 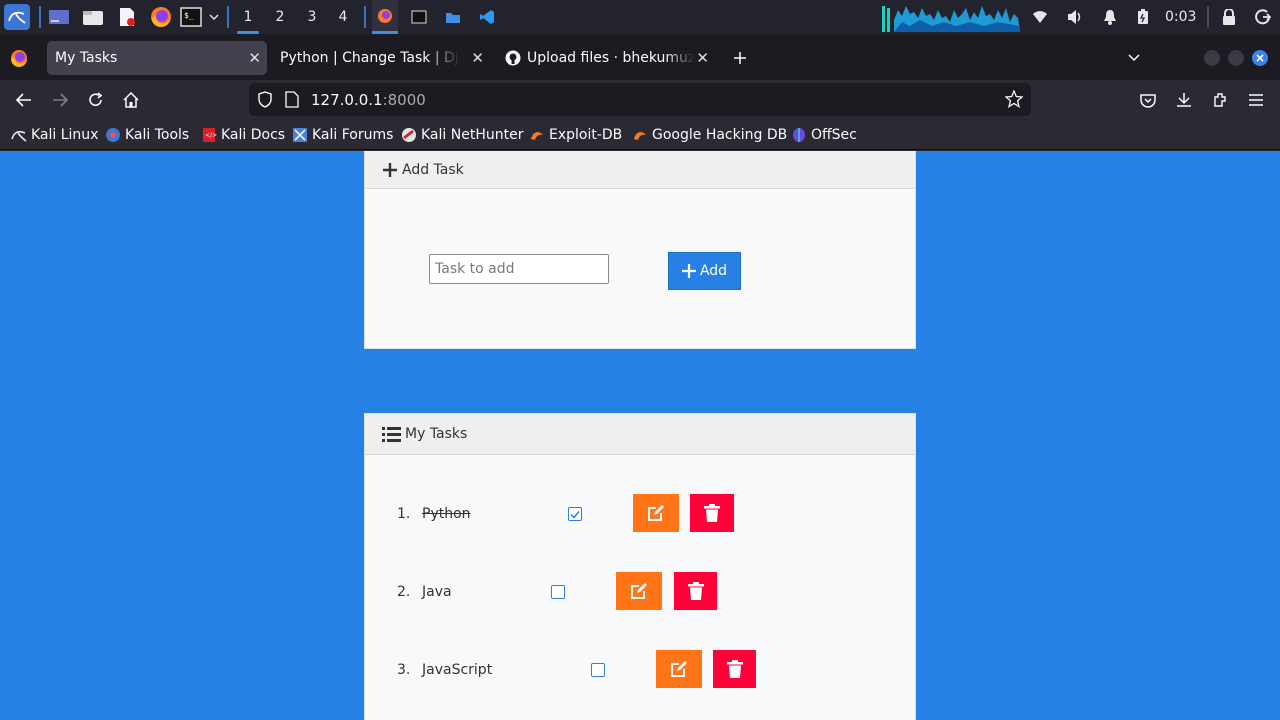 I want to click on bookmark-google-hacking-db: Google Hacking DB, so click(x=709, y=135).